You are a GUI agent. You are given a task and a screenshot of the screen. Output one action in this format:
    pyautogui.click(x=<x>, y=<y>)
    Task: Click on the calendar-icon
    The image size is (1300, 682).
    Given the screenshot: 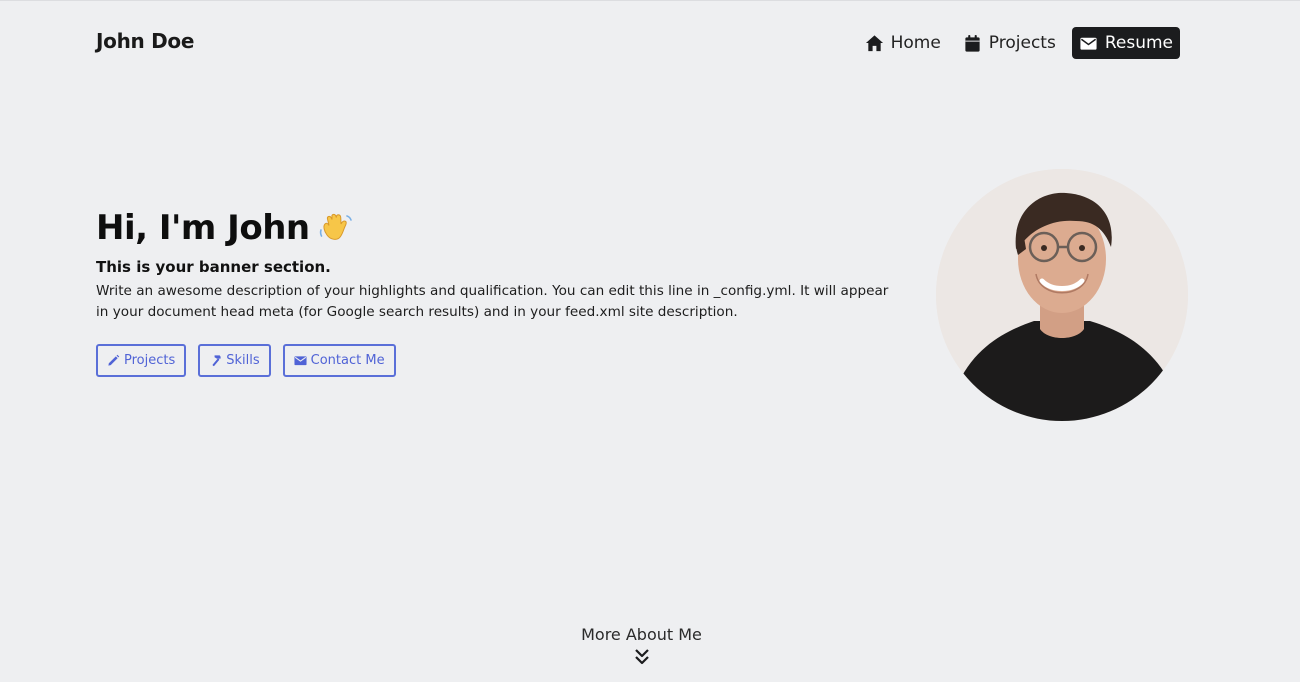 What is the action you would take?
    pyautogui.click(x=972, y=43)
    